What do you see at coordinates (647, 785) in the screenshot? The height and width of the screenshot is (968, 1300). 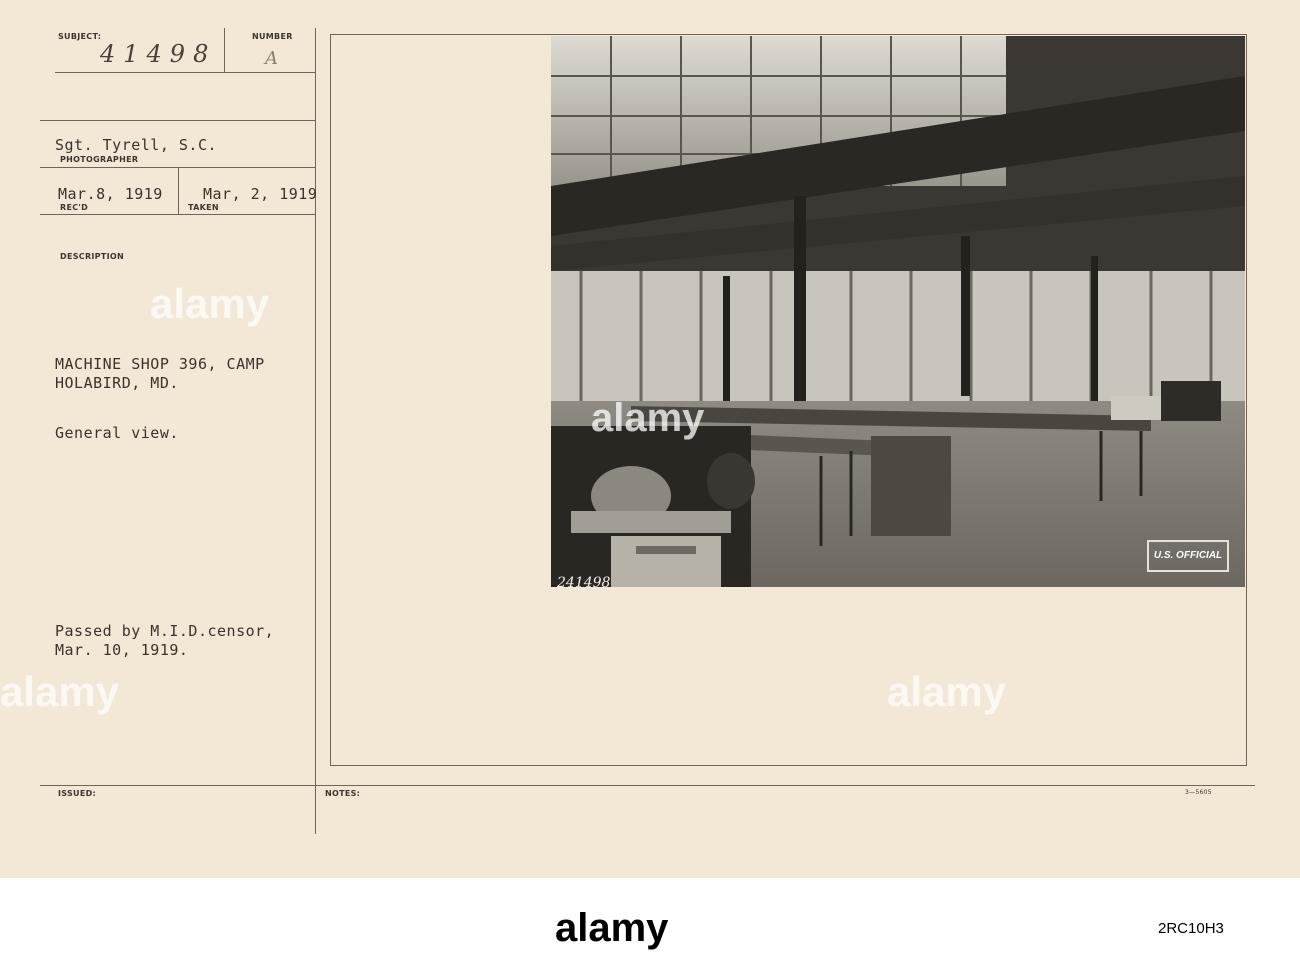 I see `rule-bottom` at bounding box center [647, 785].